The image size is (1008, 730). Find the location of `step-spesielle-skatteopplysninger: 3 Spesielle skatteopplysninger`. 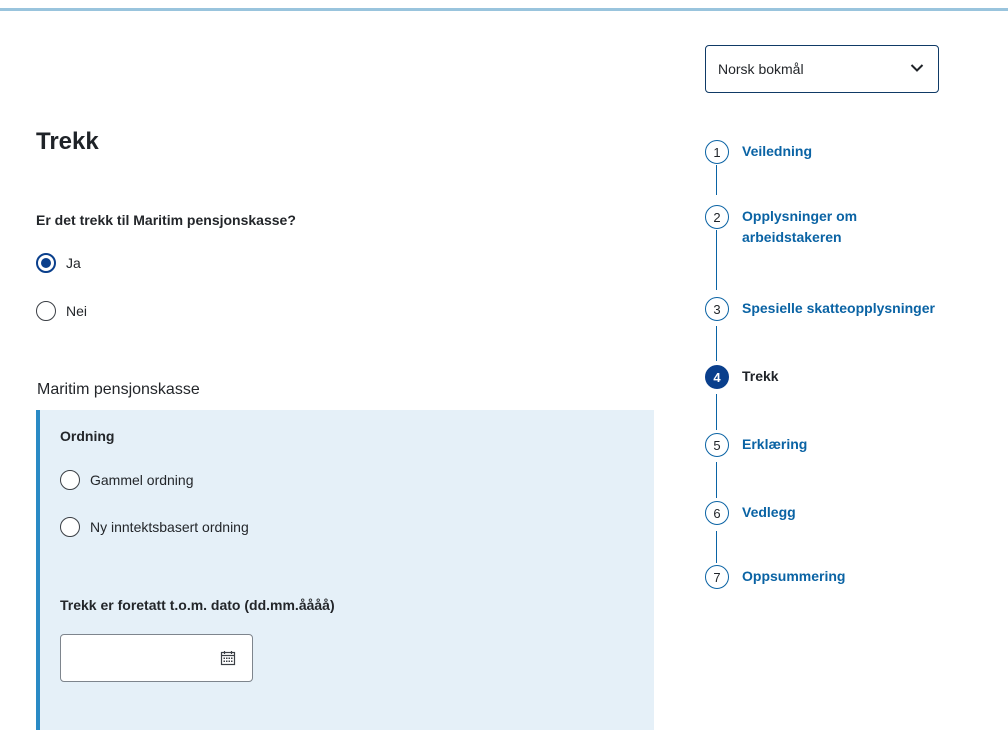

step-spesielle-skatteopplysninger: 3 Spesielle skatteopplysninger is located at coordinates (820, 309).